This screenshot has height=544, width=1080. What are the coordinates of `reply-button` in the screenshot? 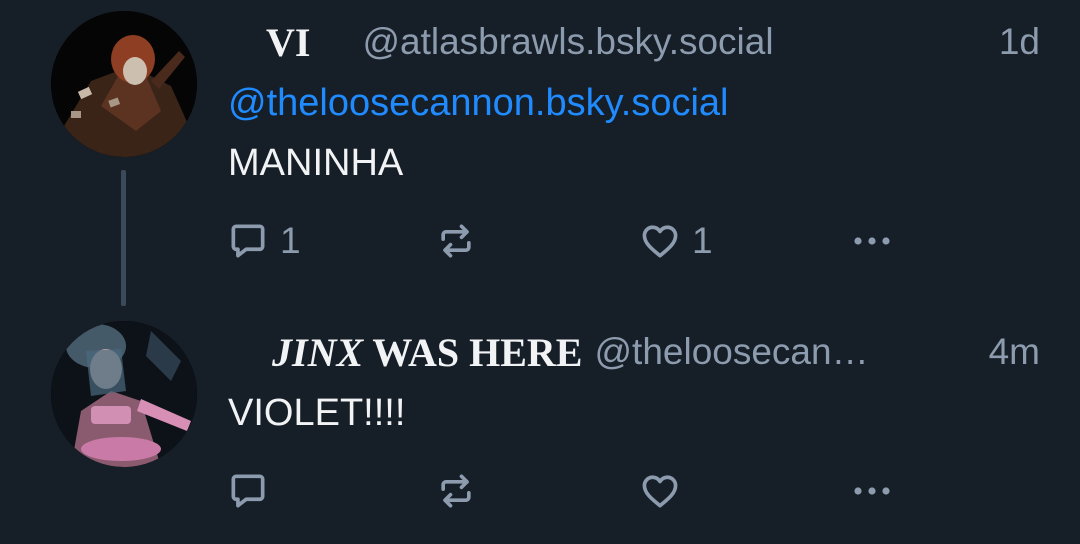 It's located at (253, 491).